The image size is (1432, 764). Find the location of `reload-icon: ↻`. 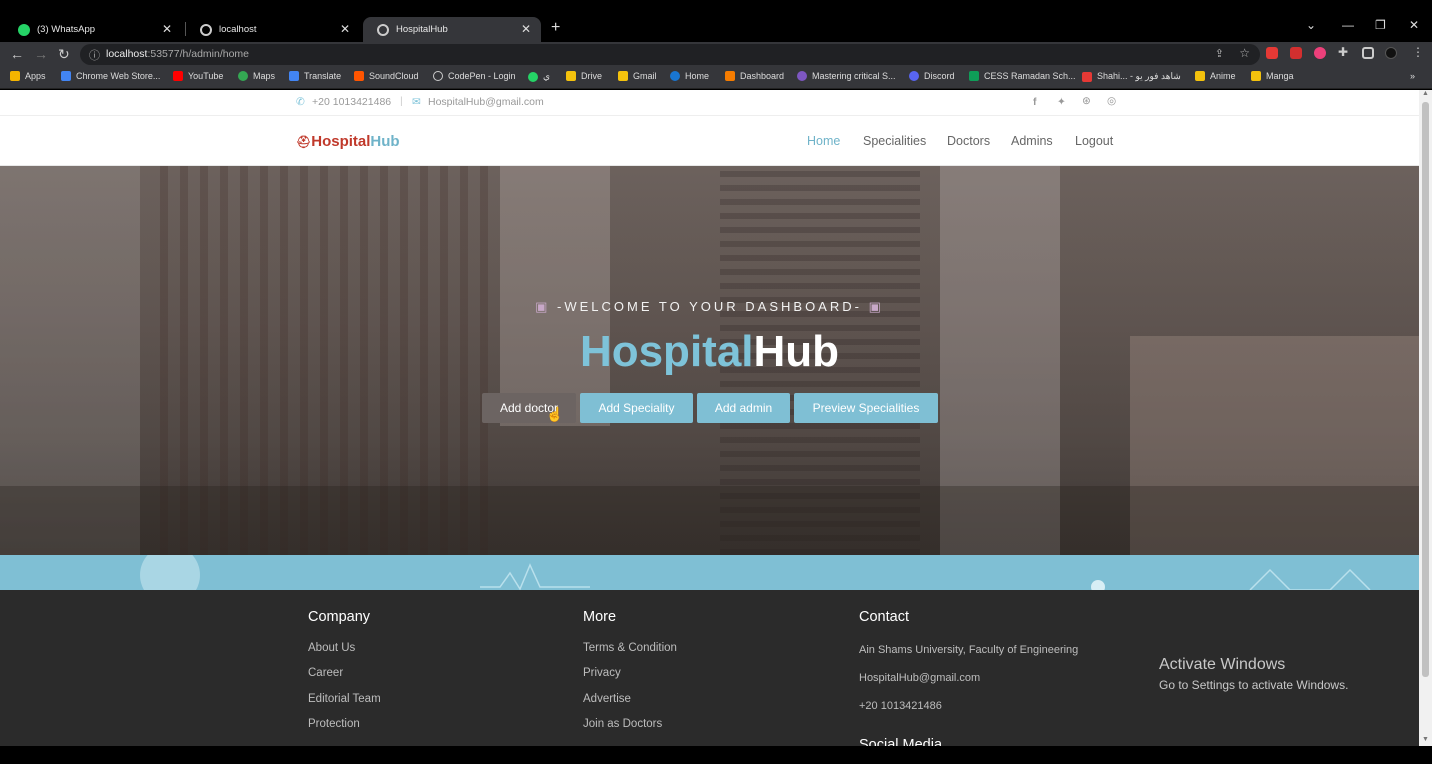

reload-icon: ↻ is located at coordinates (64, 54).